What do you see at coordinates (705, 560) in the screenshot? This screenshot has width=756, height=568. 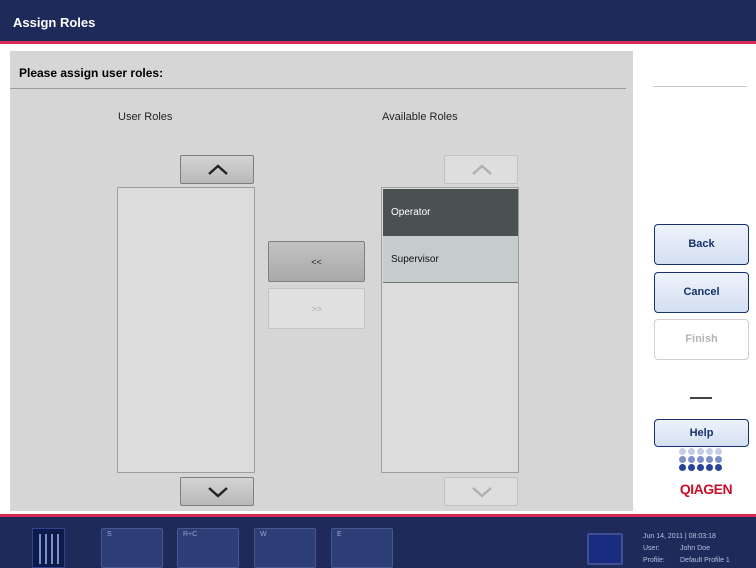 I see `profile-value: Default Profile 1` at bounding box center [705, 560].